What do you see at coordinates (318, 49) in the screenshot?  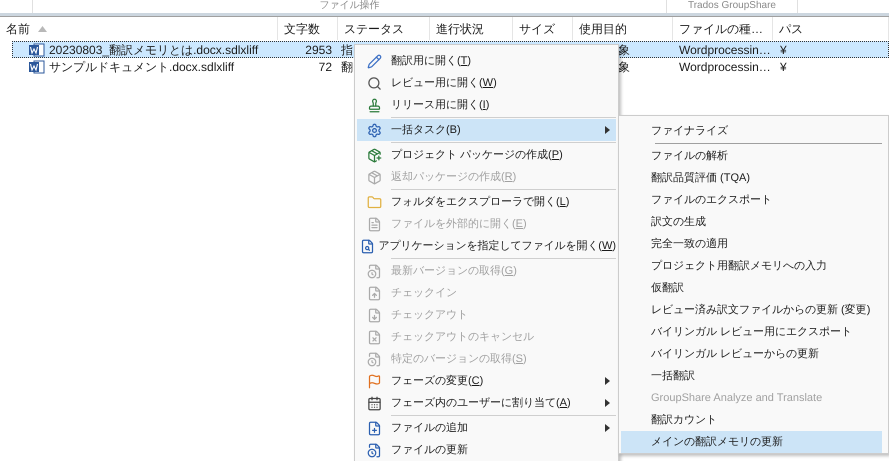 I see `char-count: 2953` at bounding box center [318, 49].